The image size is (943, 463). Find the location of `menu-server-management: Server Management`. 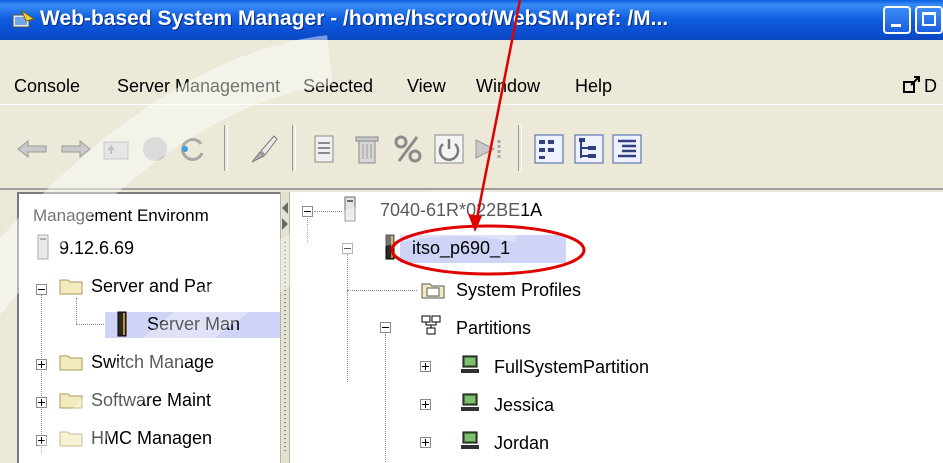

menu-server-management: Server Management is located at coordinates (198, 86).